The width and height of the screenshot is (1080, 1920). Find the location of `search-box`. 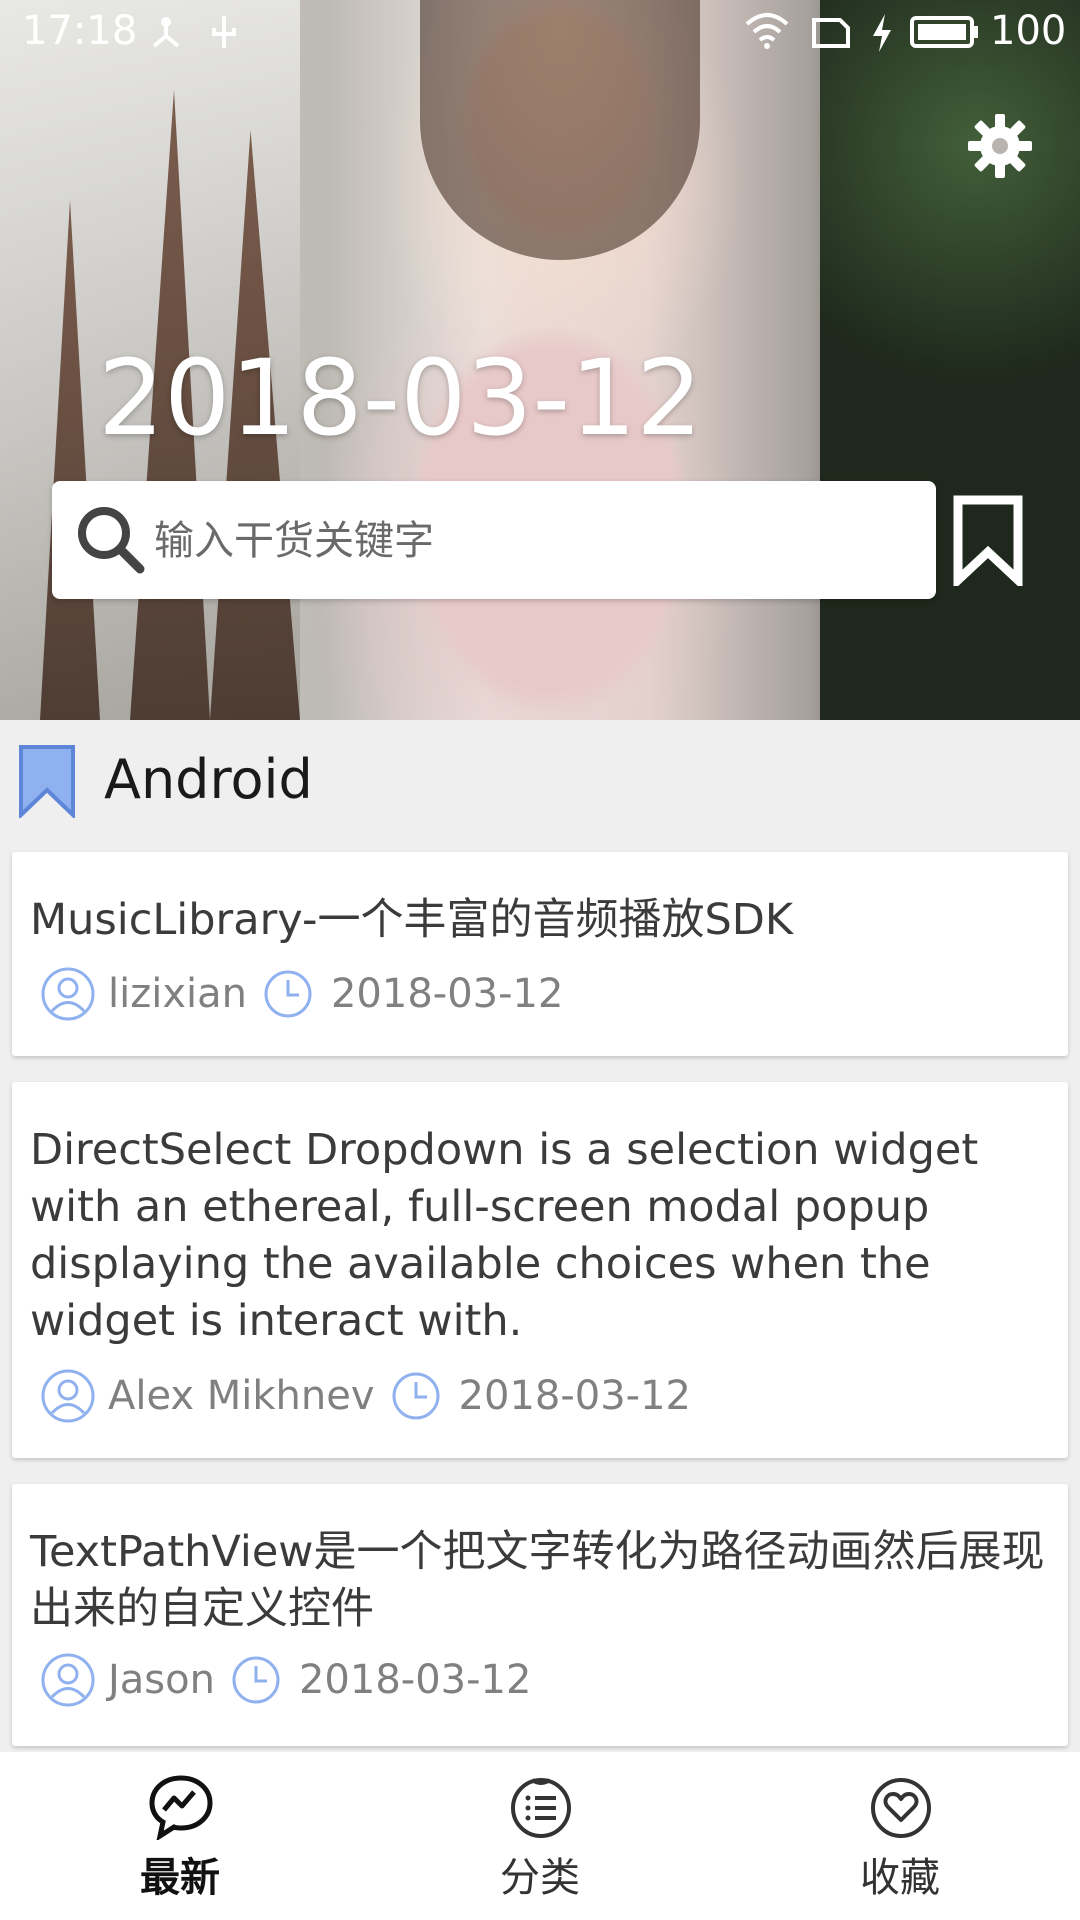

search-box is located at coordinates (494, 540).